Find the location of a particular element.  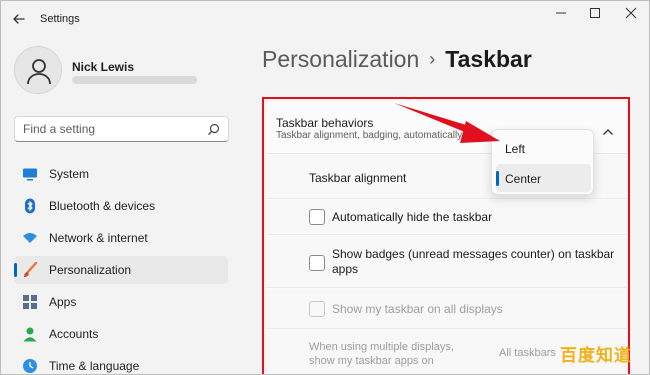

close-icon is located at coordinates (631, 13).